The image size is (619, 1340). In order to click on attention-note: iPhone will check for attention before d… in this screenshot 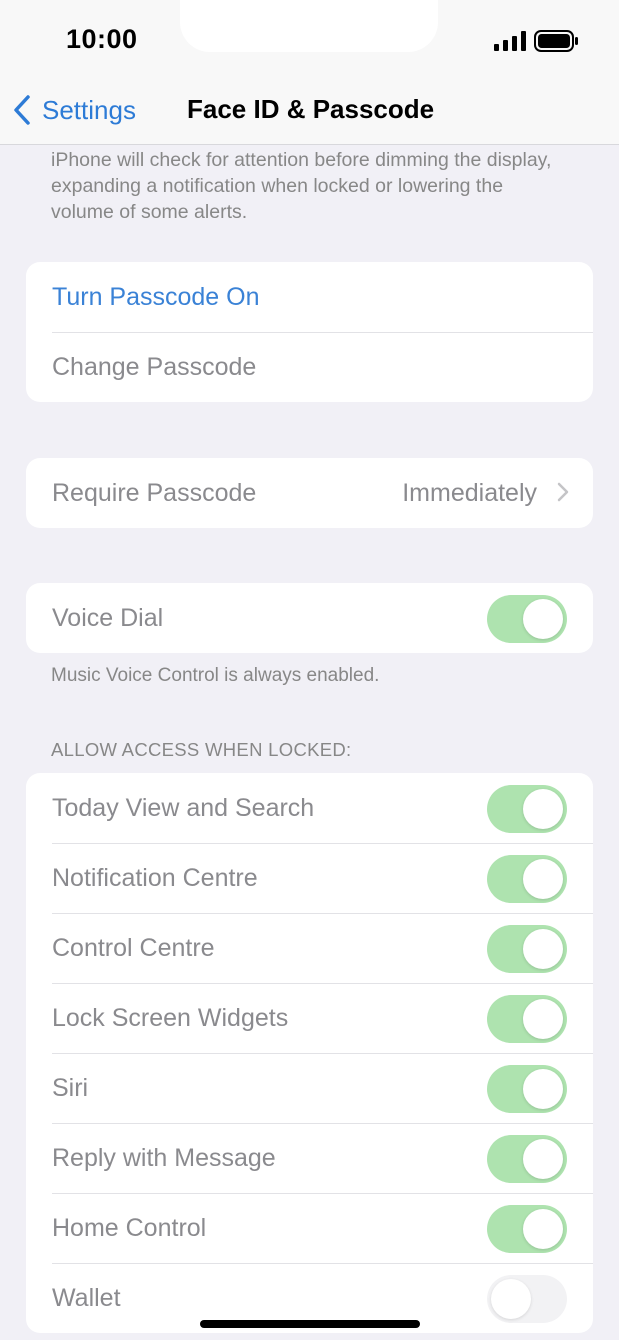, I will do `click(301, 186)`.